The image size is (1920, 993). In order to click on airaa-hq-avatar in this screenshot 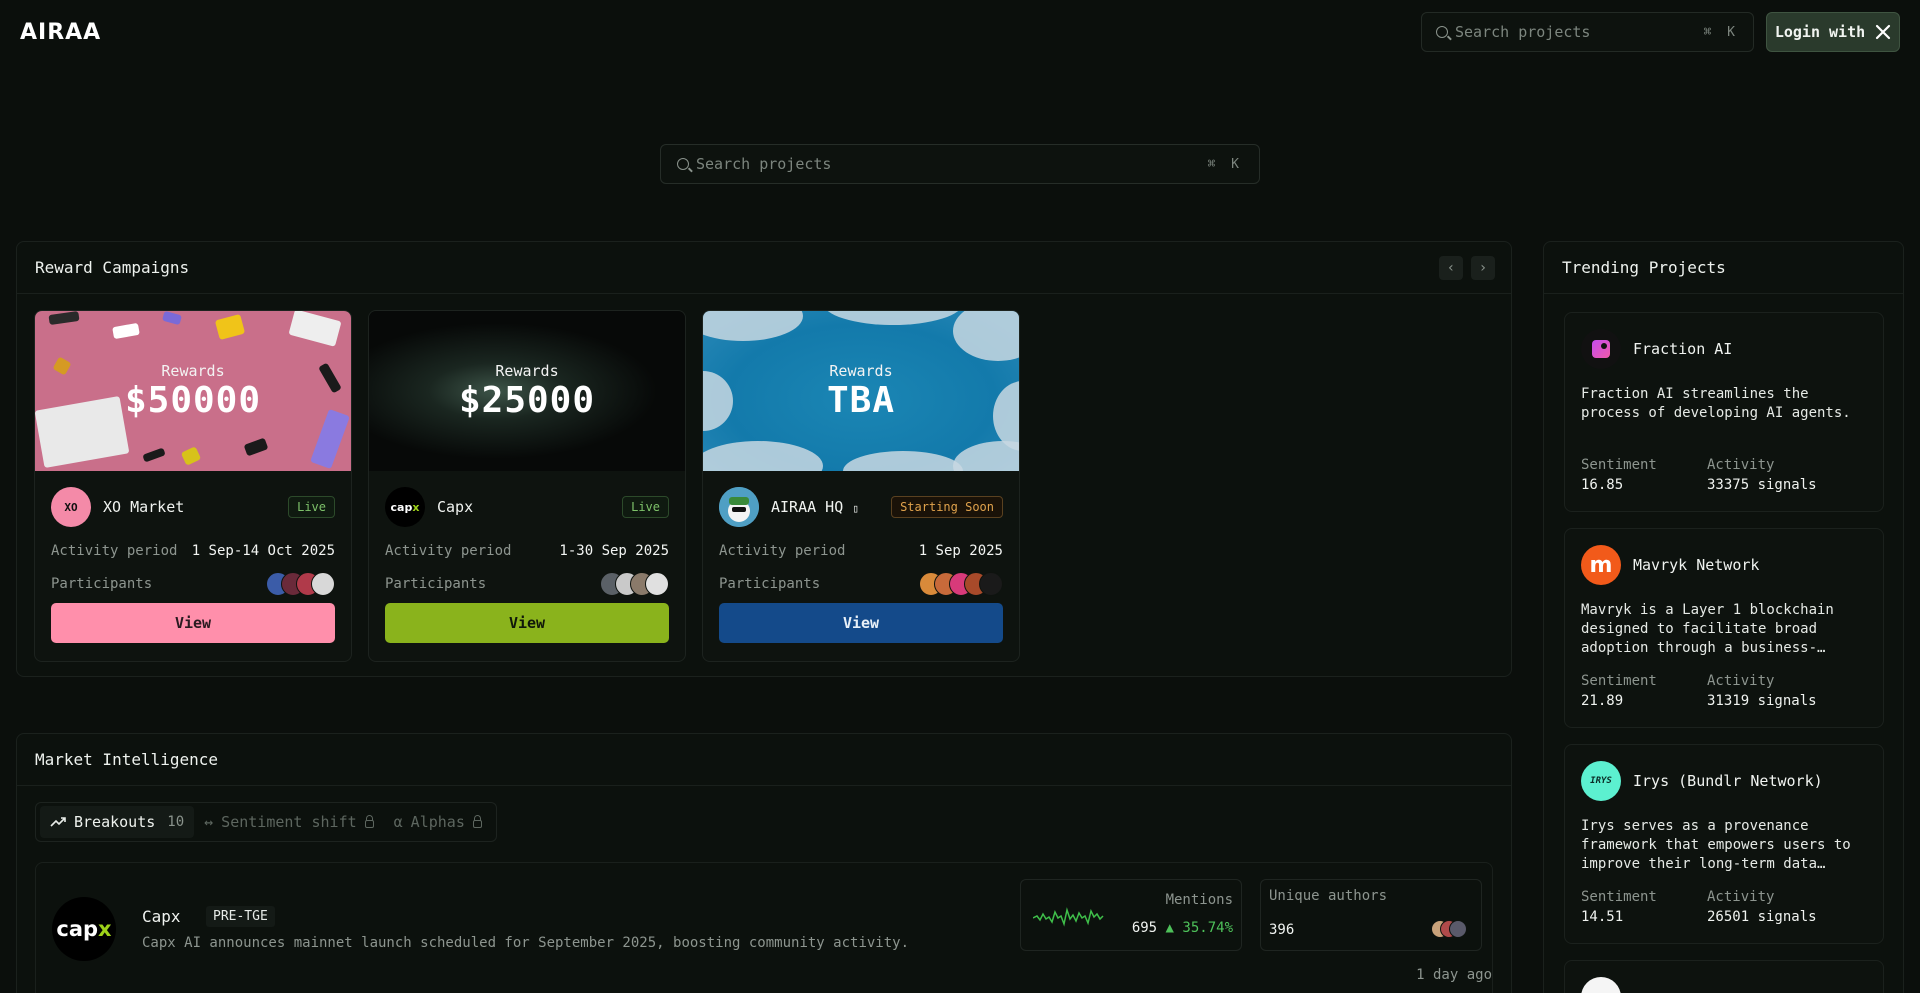, I will do `click(739, 507)`.